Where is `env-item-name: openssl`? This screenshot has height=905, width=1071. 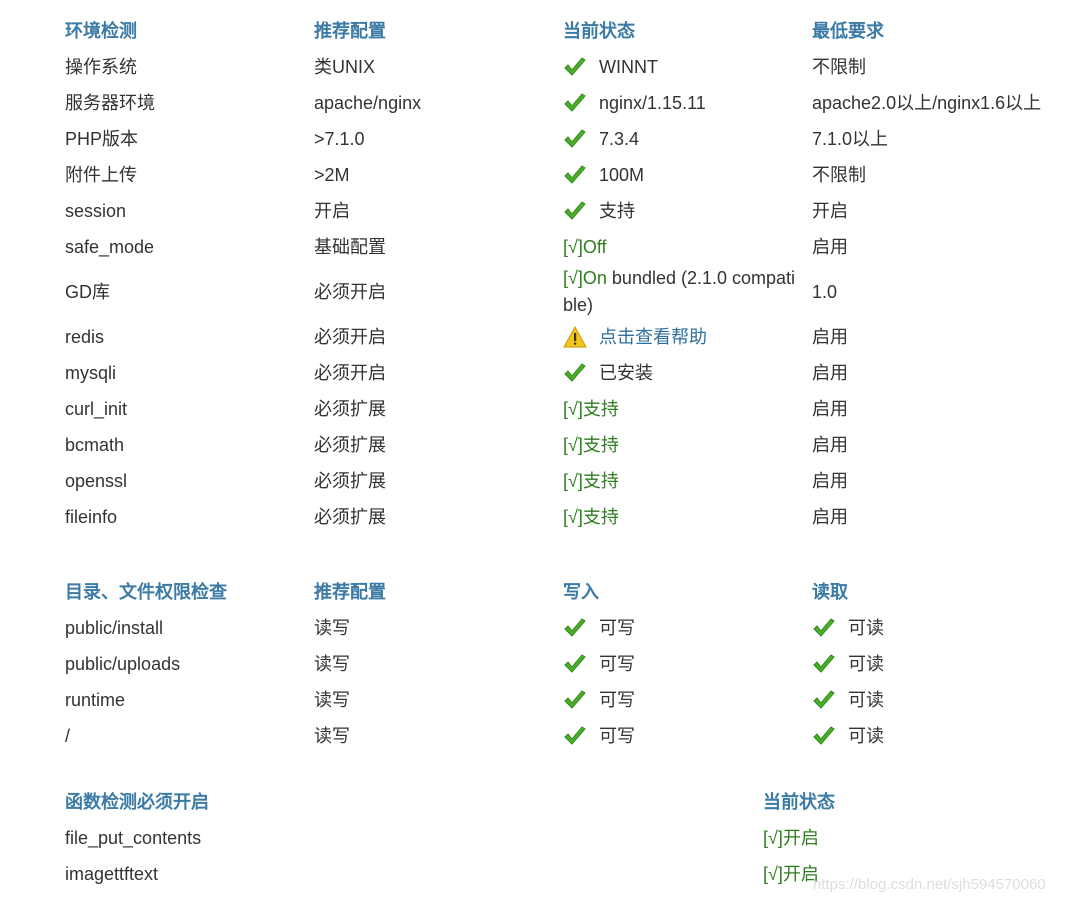
env-item-name: openssl is located at coordinates (96, 481).